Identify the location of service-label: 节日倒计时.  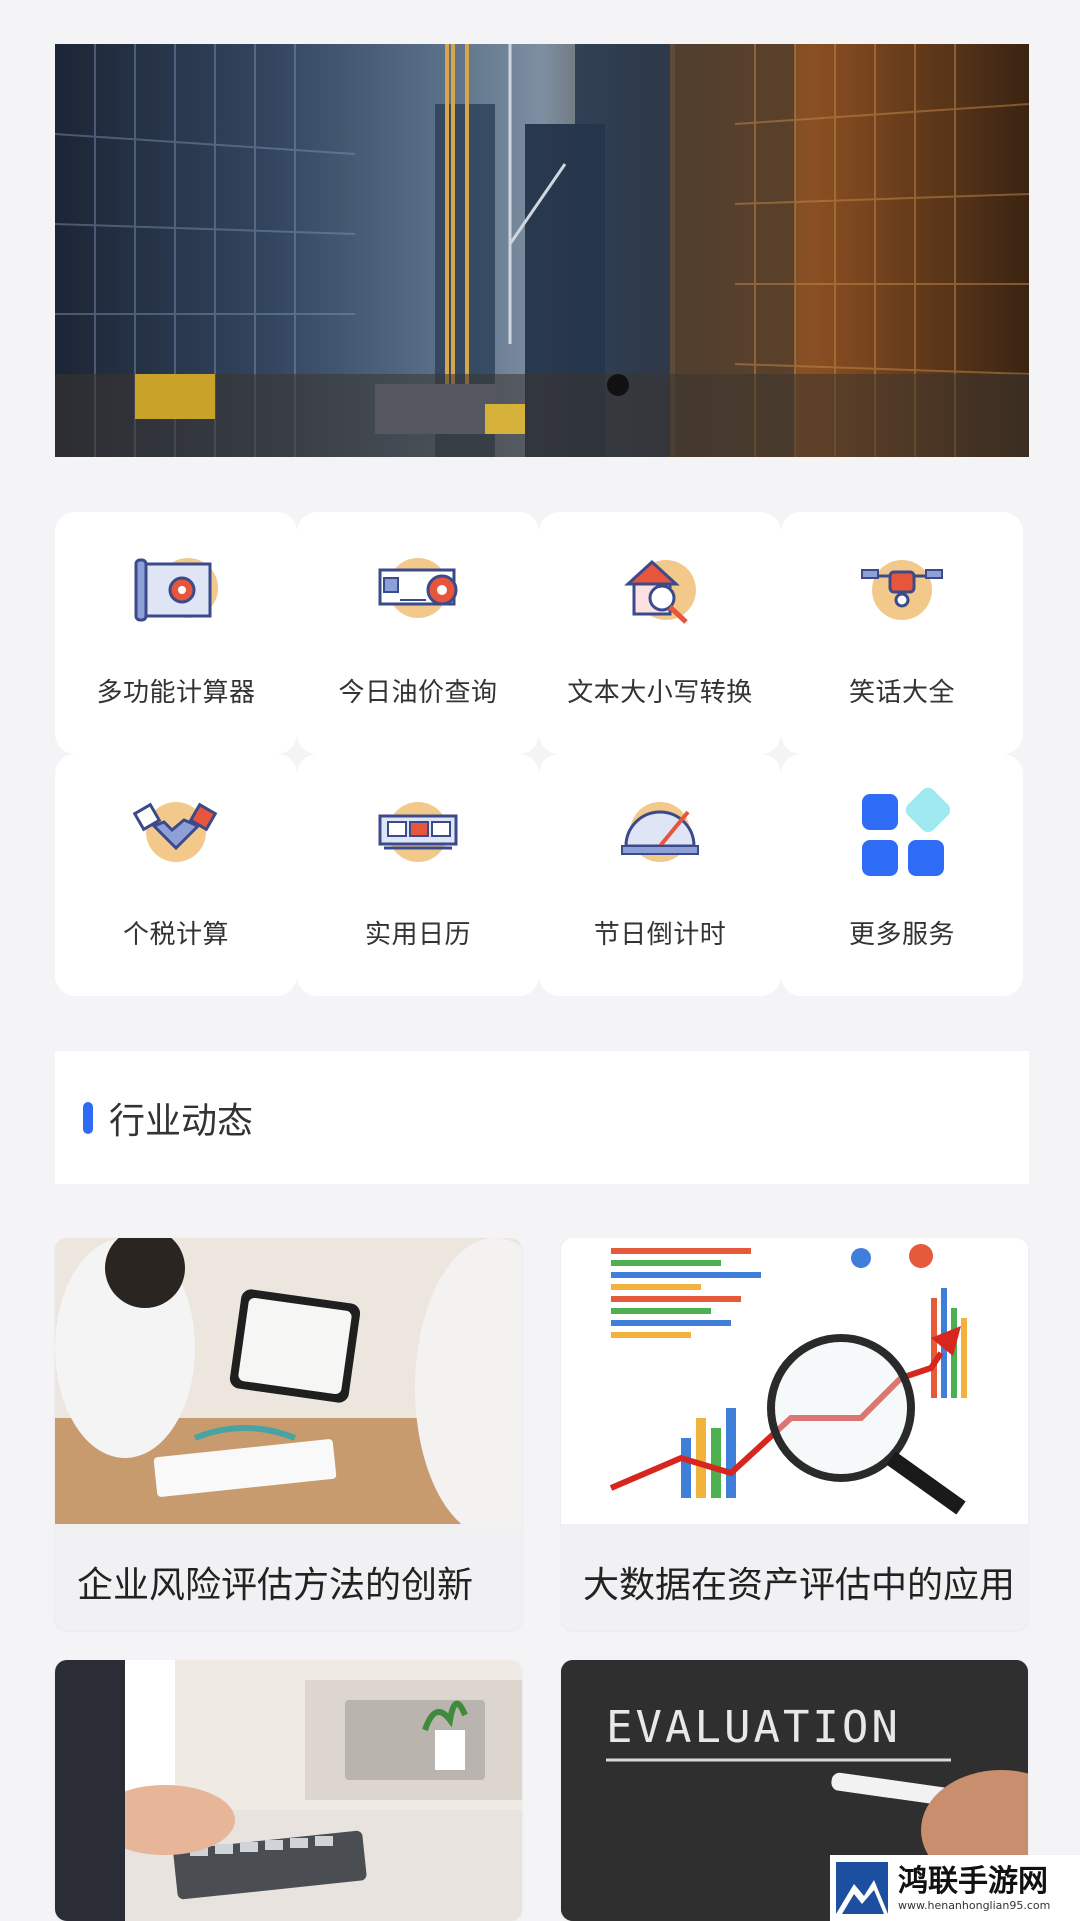
(660, 935).